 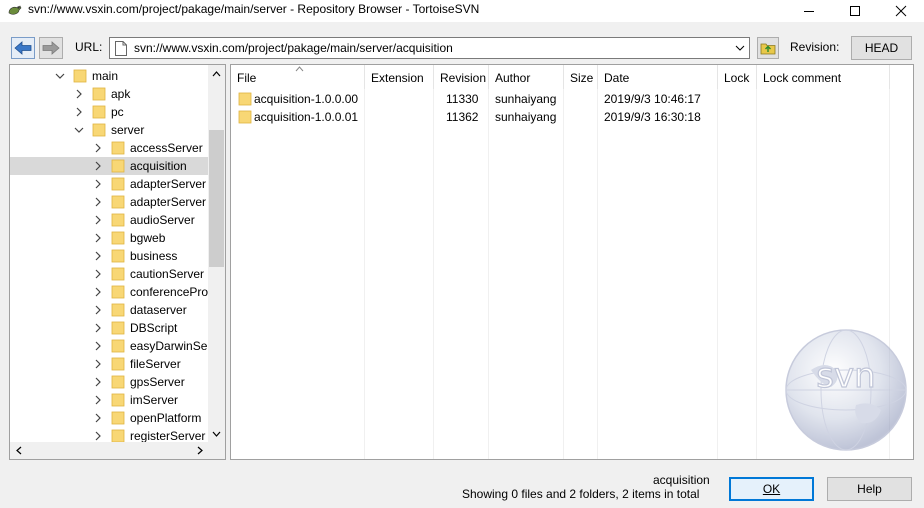 I want to click on tree-item: easyDarwinSer, so click(x=110, y=346).